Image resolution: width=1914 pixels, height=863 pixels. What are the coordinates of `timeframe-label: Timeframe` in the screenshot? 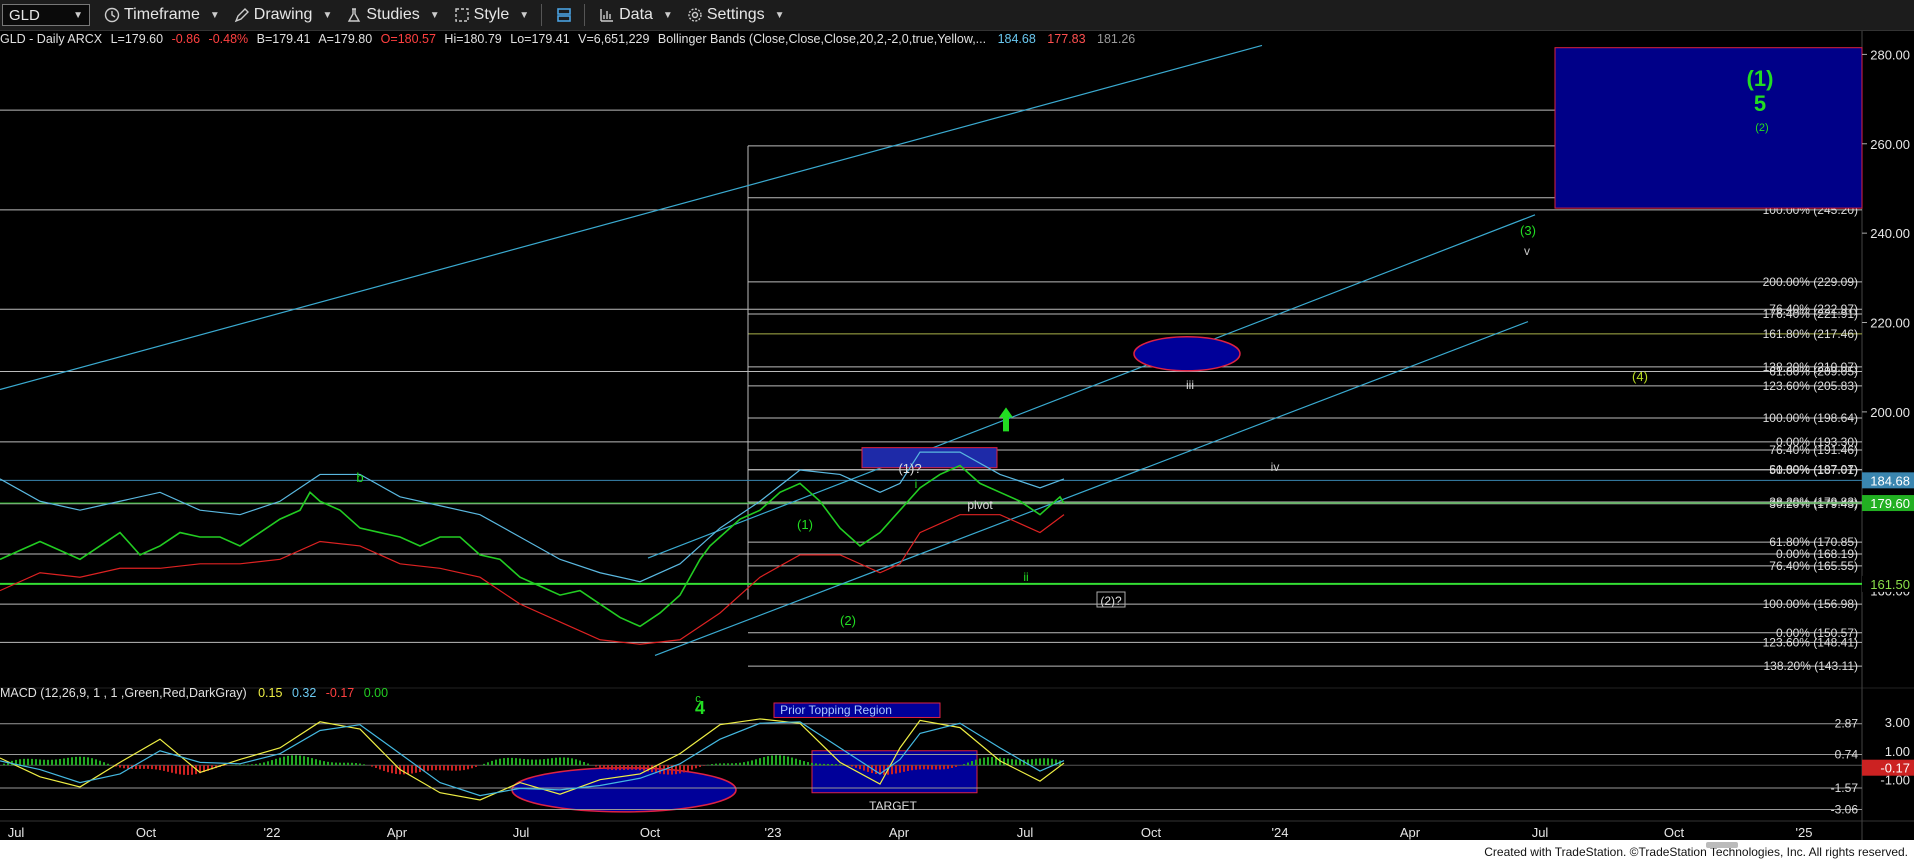 It's located at (162, 14).